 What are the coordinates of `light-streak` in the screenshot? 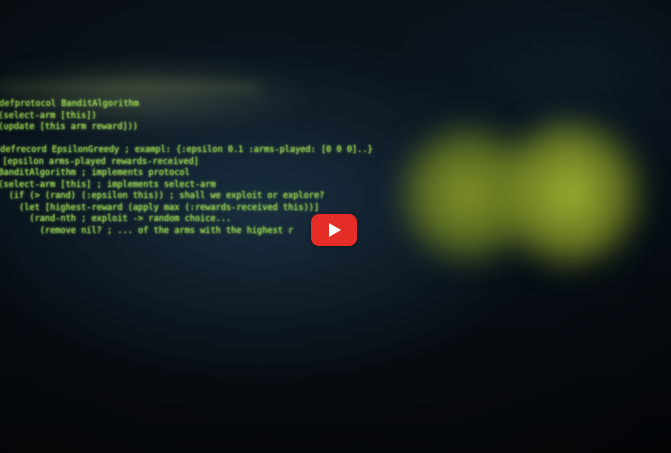 It's located at (130, 87).